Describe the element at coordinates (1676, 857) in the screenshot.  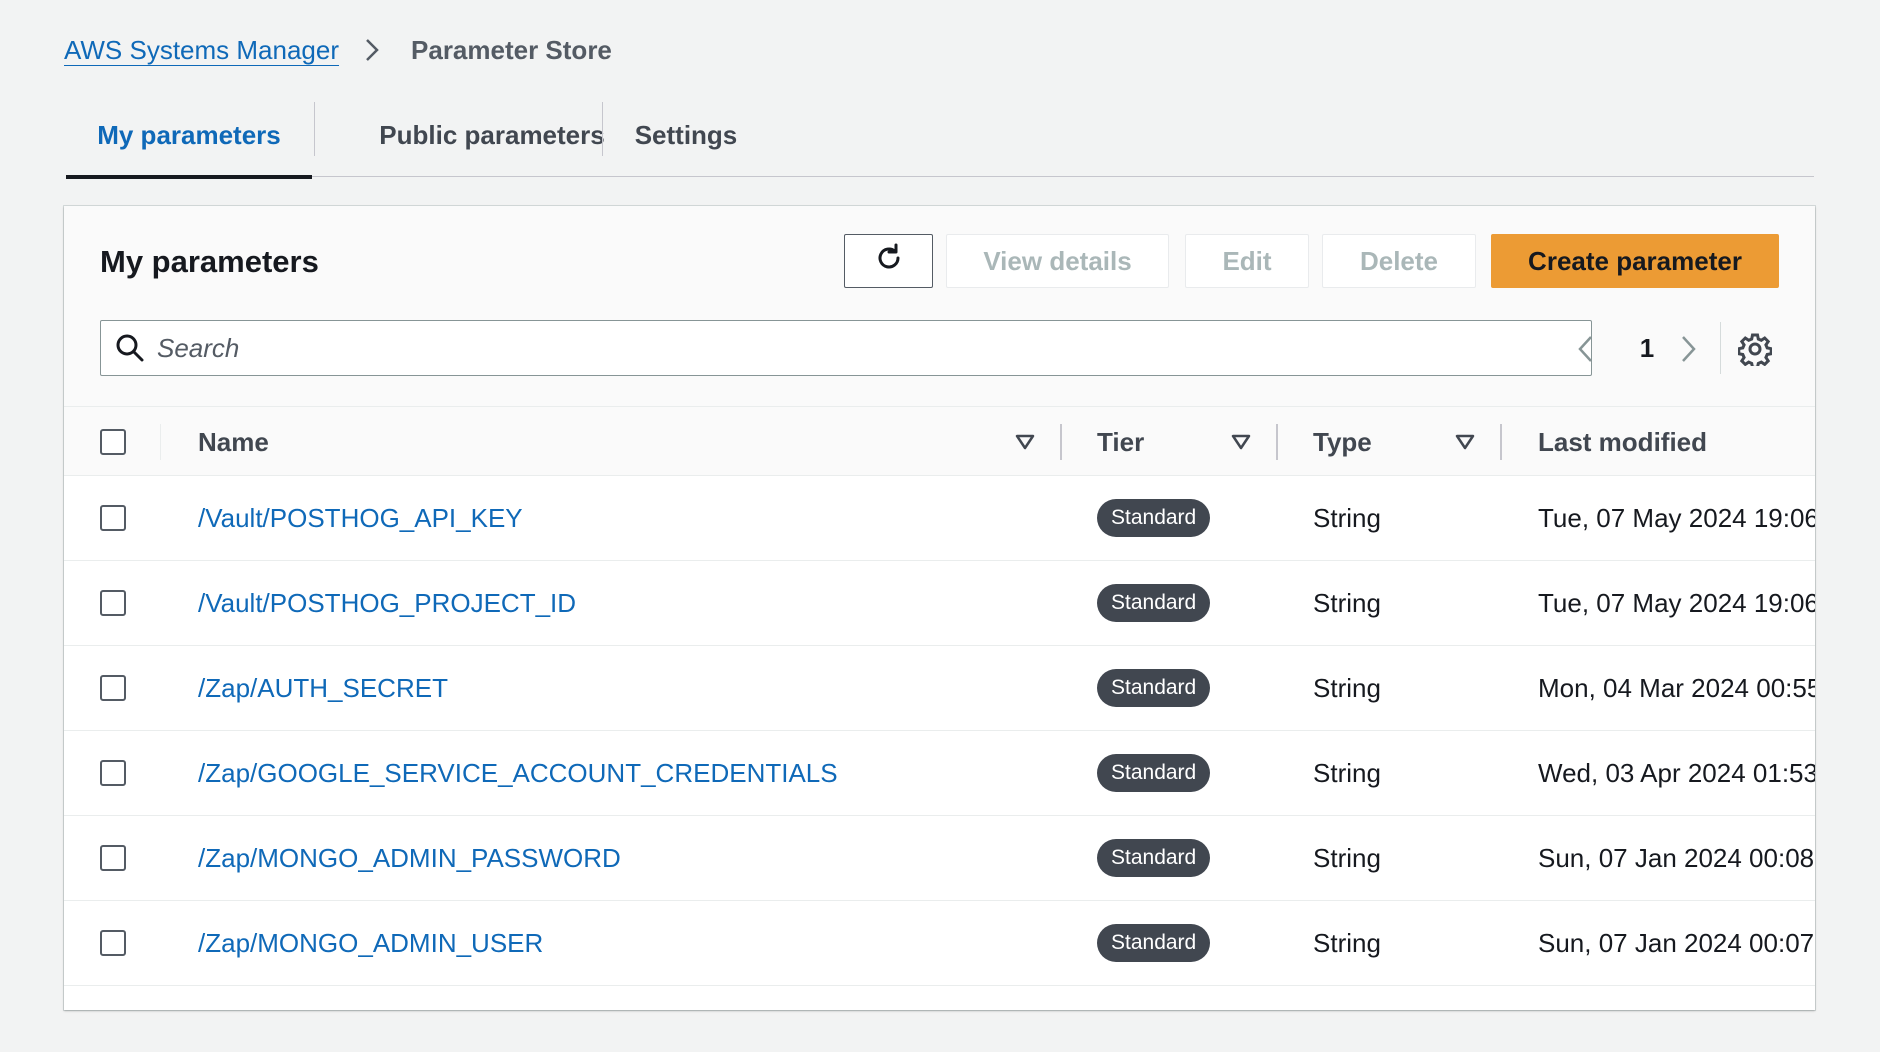
I see `last-modified-cell: Sun, 07 Jan 2024 00:08:` at that location.